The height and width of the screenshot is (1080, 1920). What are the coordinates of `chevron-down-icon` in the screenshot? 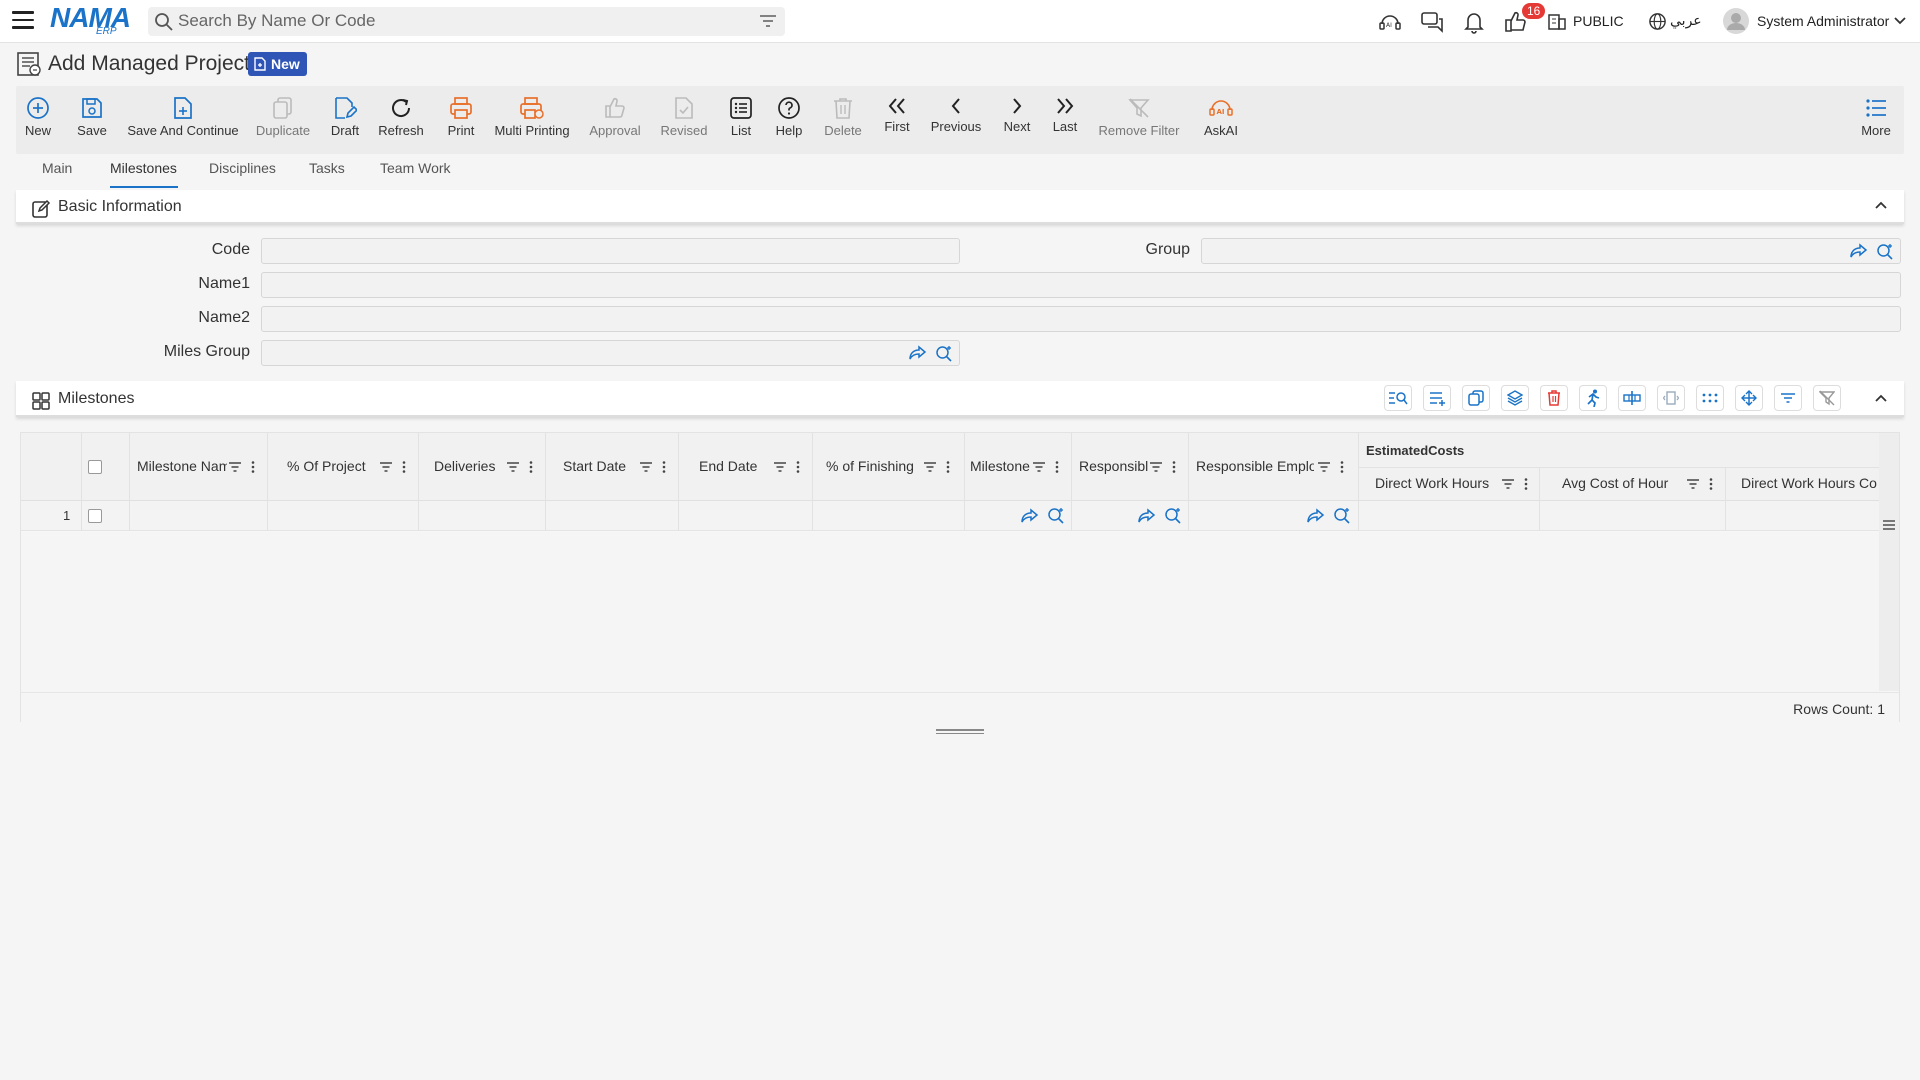 It's located at (1900, 21).